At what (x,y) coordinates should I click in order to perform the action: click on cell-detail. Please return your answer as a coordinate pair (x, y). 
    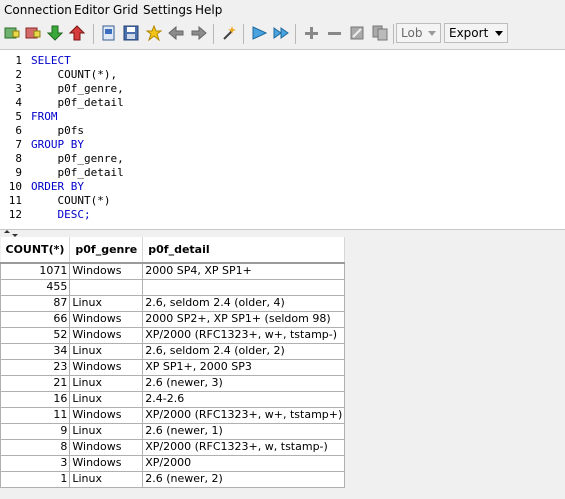
    Looking at the image, I should click on (244, 287).